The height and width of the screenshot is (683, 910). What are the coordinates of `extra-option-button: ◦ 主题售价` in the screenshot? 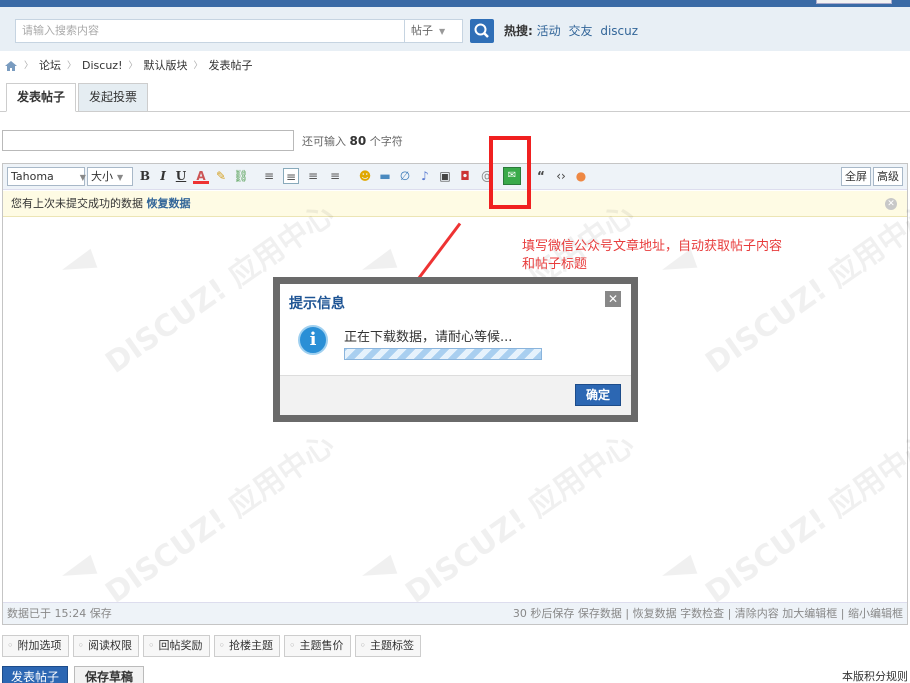 It's located at (317, 646).